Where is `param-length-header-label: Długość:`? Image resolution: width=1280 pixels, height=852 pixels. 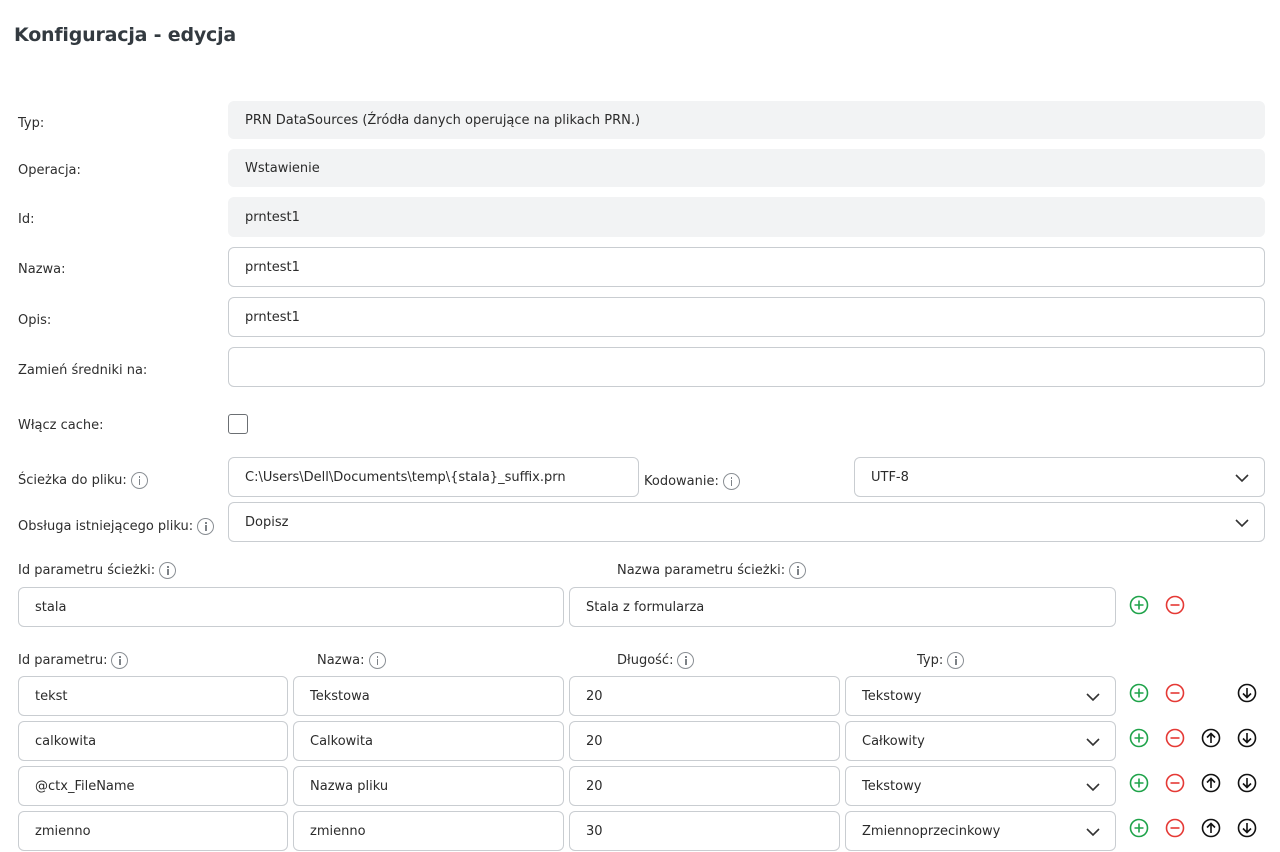
param-length-header-label: Długość: is located at coordinates (645, 660).